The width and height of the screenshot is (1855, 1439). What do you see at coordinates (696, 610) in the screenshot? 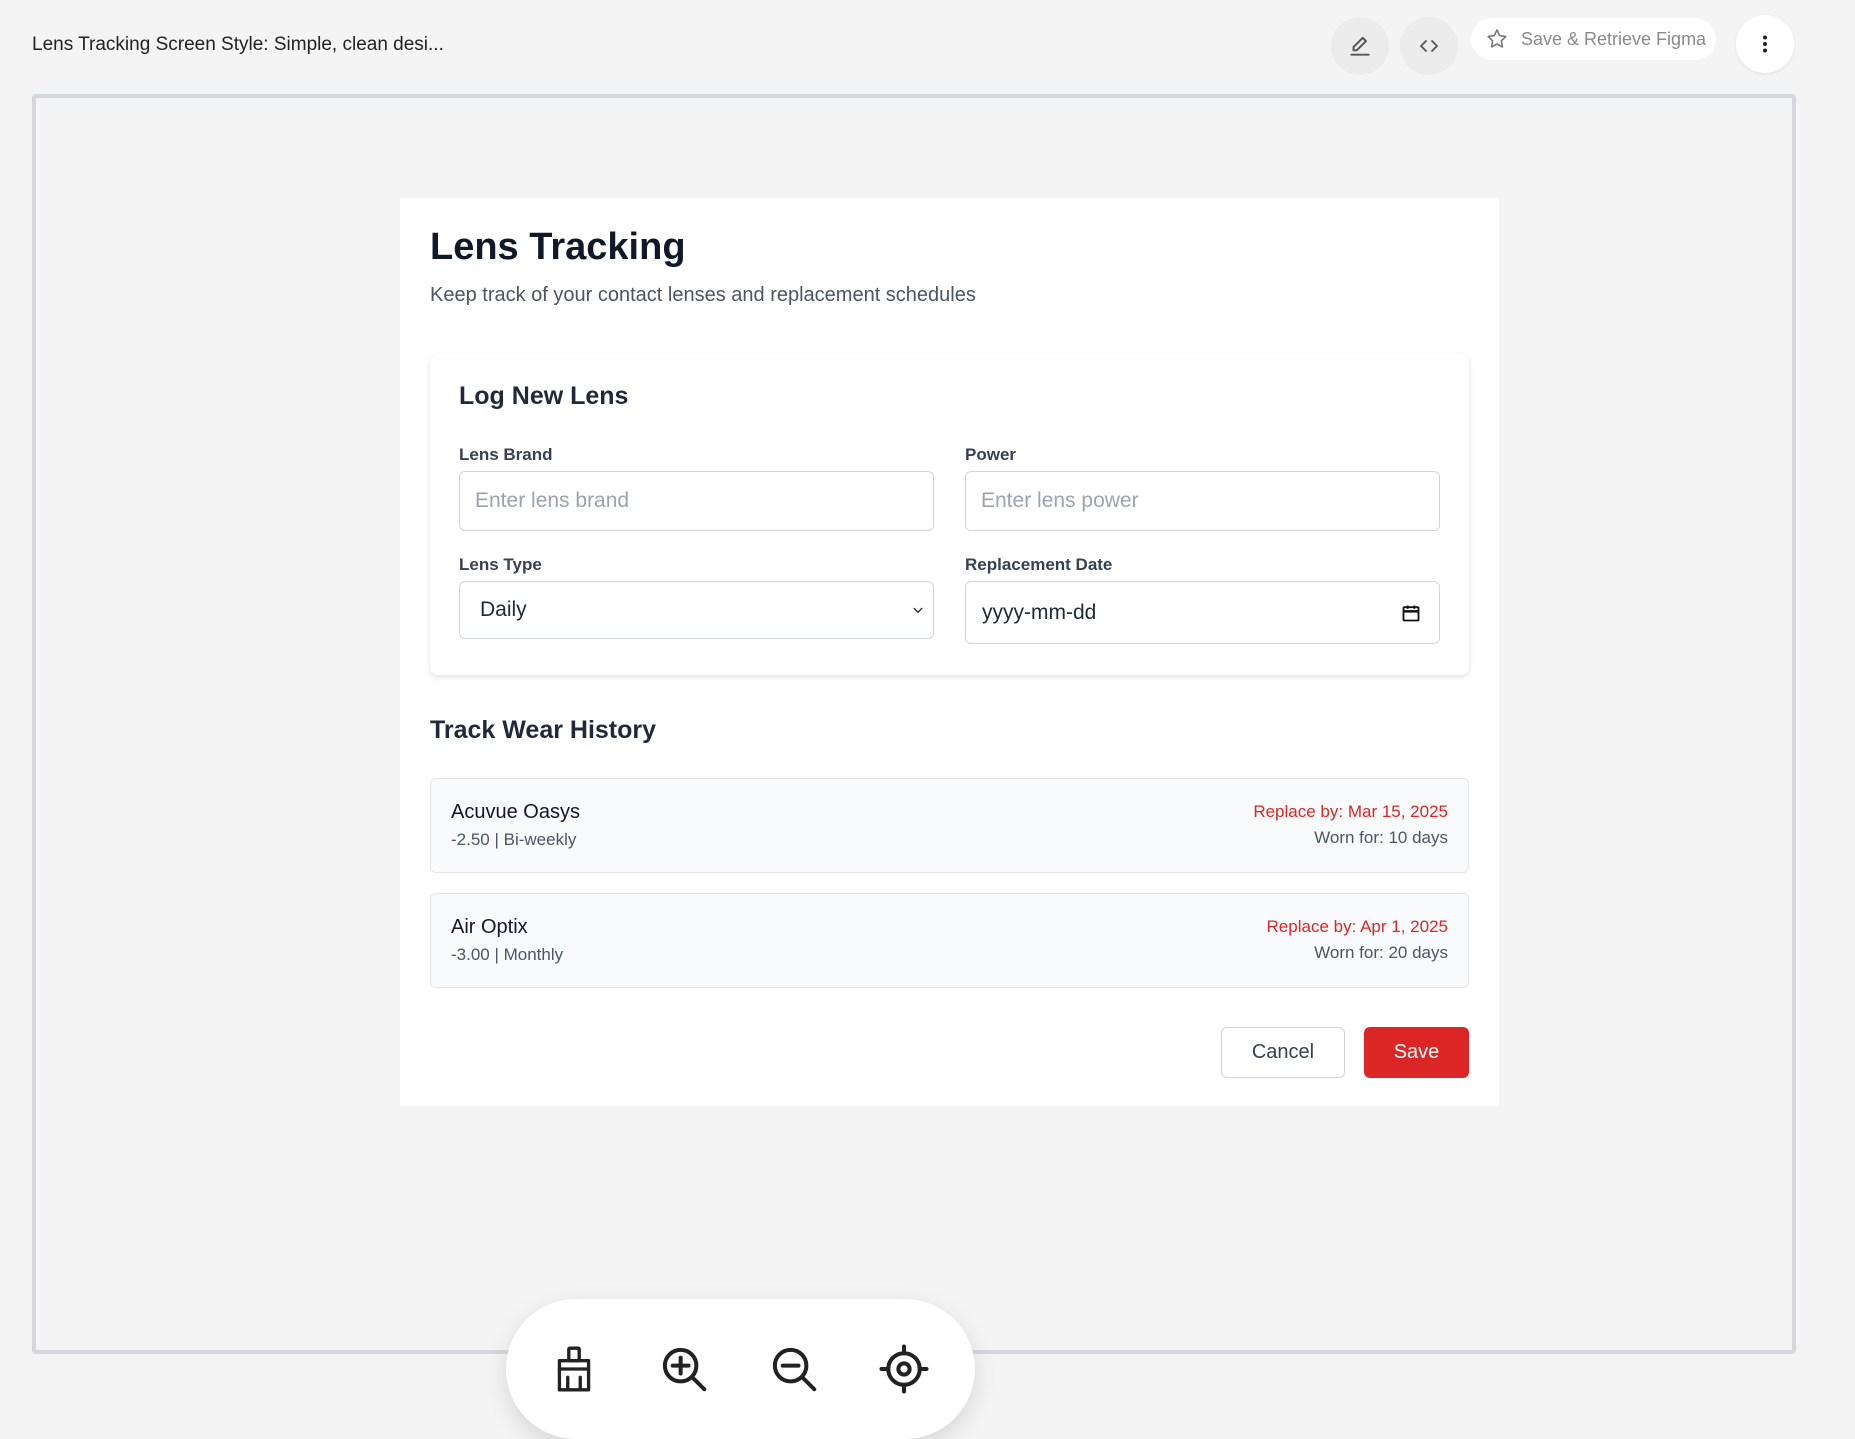
I see `lens-type-select: Daily` at bounding box center [696, 610].